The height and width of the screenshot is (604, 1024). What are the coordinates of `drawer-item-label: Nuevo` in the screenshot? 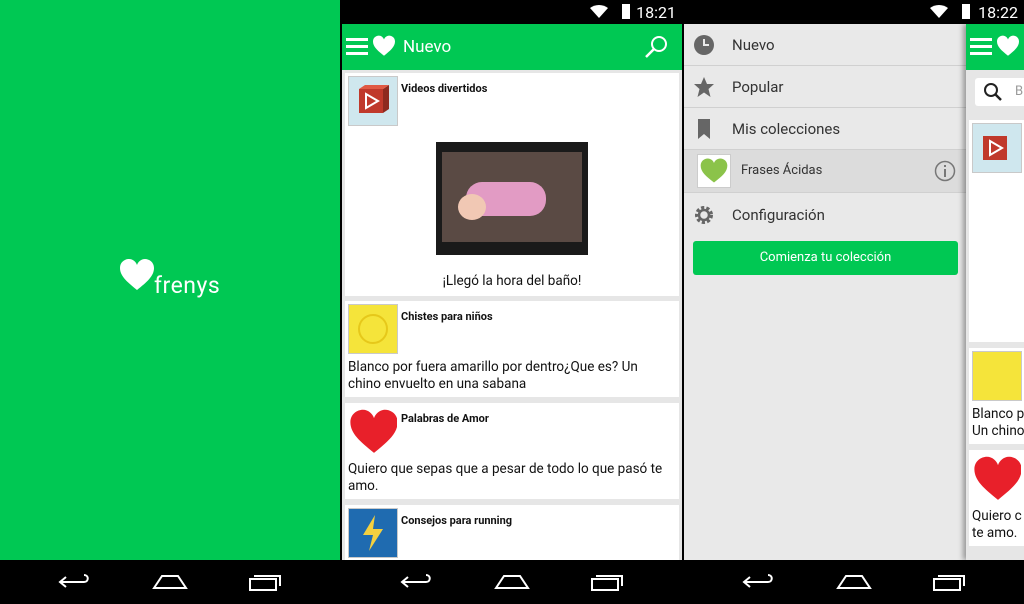 It's located at (753, 45).